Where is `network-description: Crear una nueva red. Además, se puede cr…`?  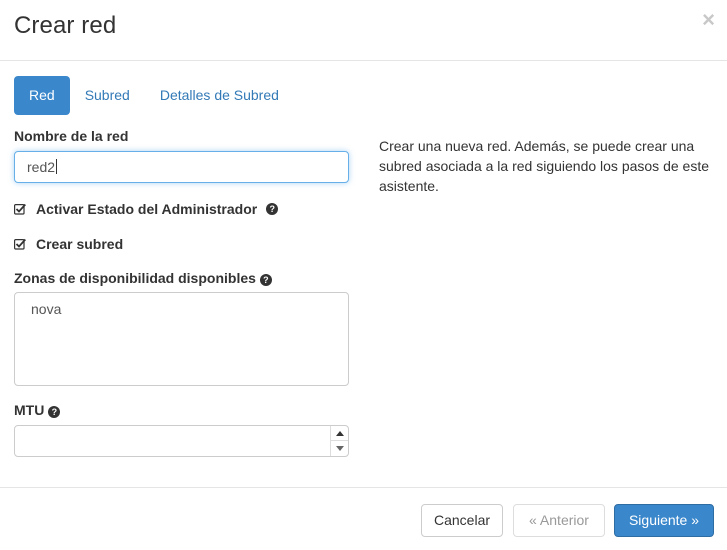
network-description: Crear una nueva red. Además, se puede cr… is located at coordinates (544, 166).